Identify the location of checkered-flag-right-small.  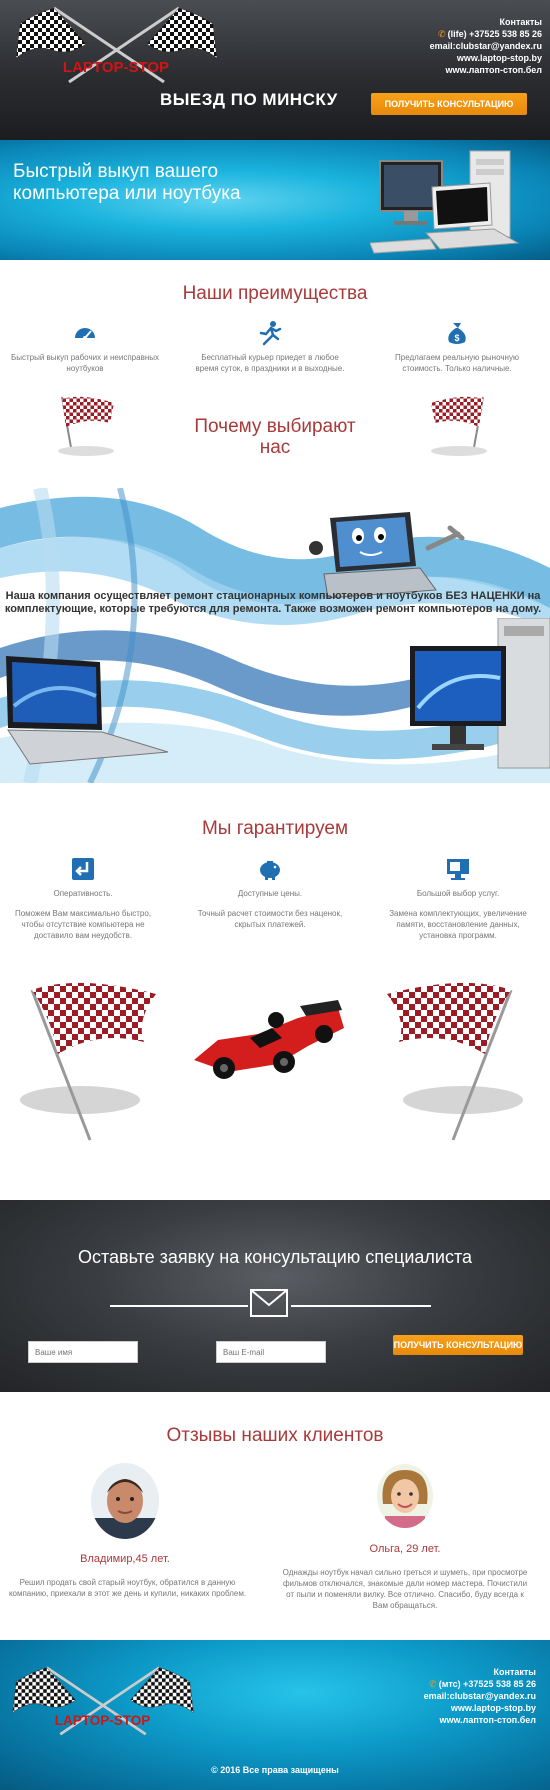
(459, 426).